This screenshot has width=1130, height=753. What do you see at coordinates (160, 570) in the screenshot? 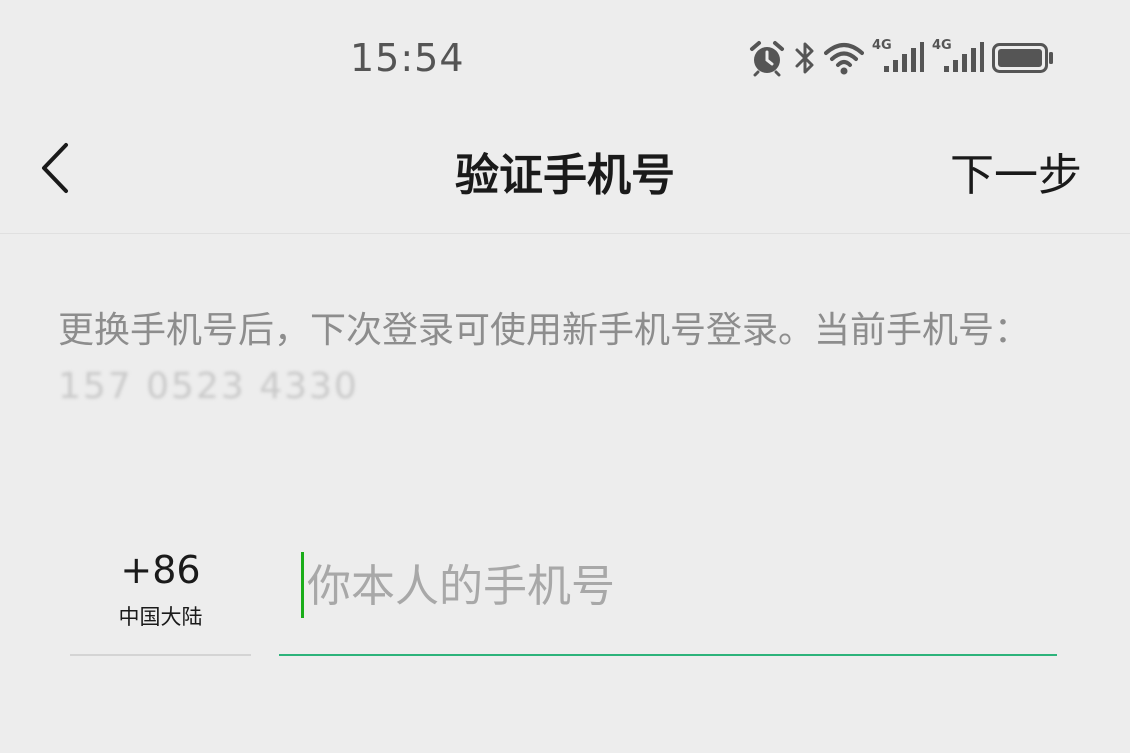
I see `country-code: +86` at bounding box center [160, 570].